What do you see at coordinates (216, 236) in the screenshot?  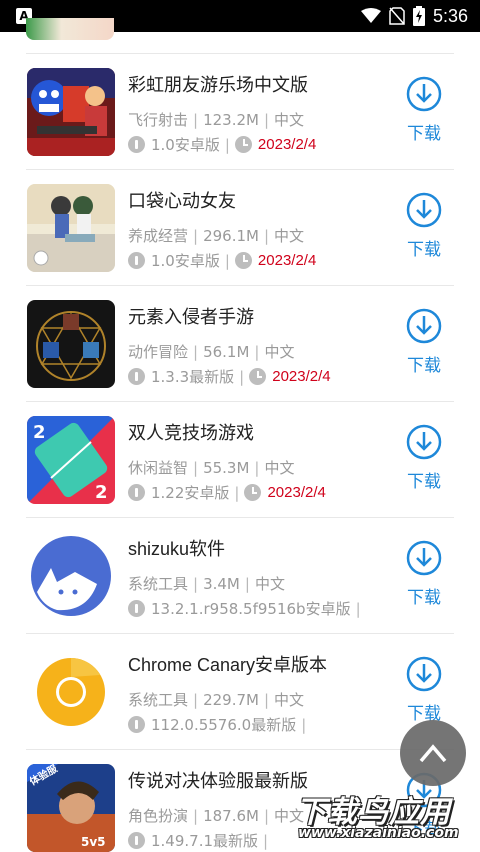 I see `app-meta: 养成经营 | 296.1M | 中文` at bounding box center [216, 236].